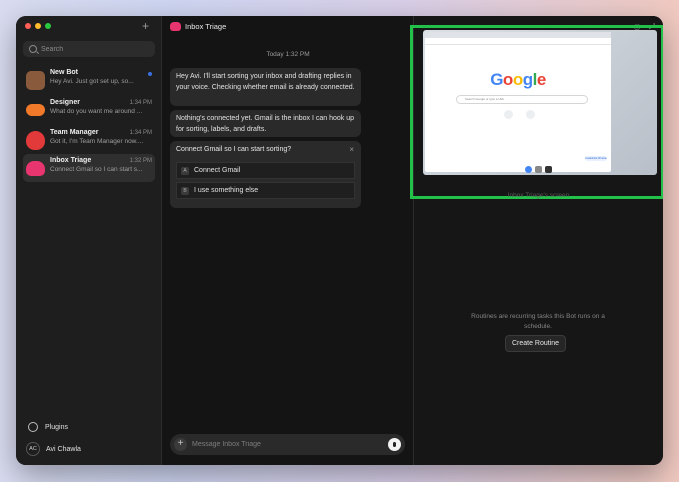  Describe the element at coordinates (234, 149) in the screenshot. I see `prompt-title: Connect Gmail so I can start sorting?` at that location.